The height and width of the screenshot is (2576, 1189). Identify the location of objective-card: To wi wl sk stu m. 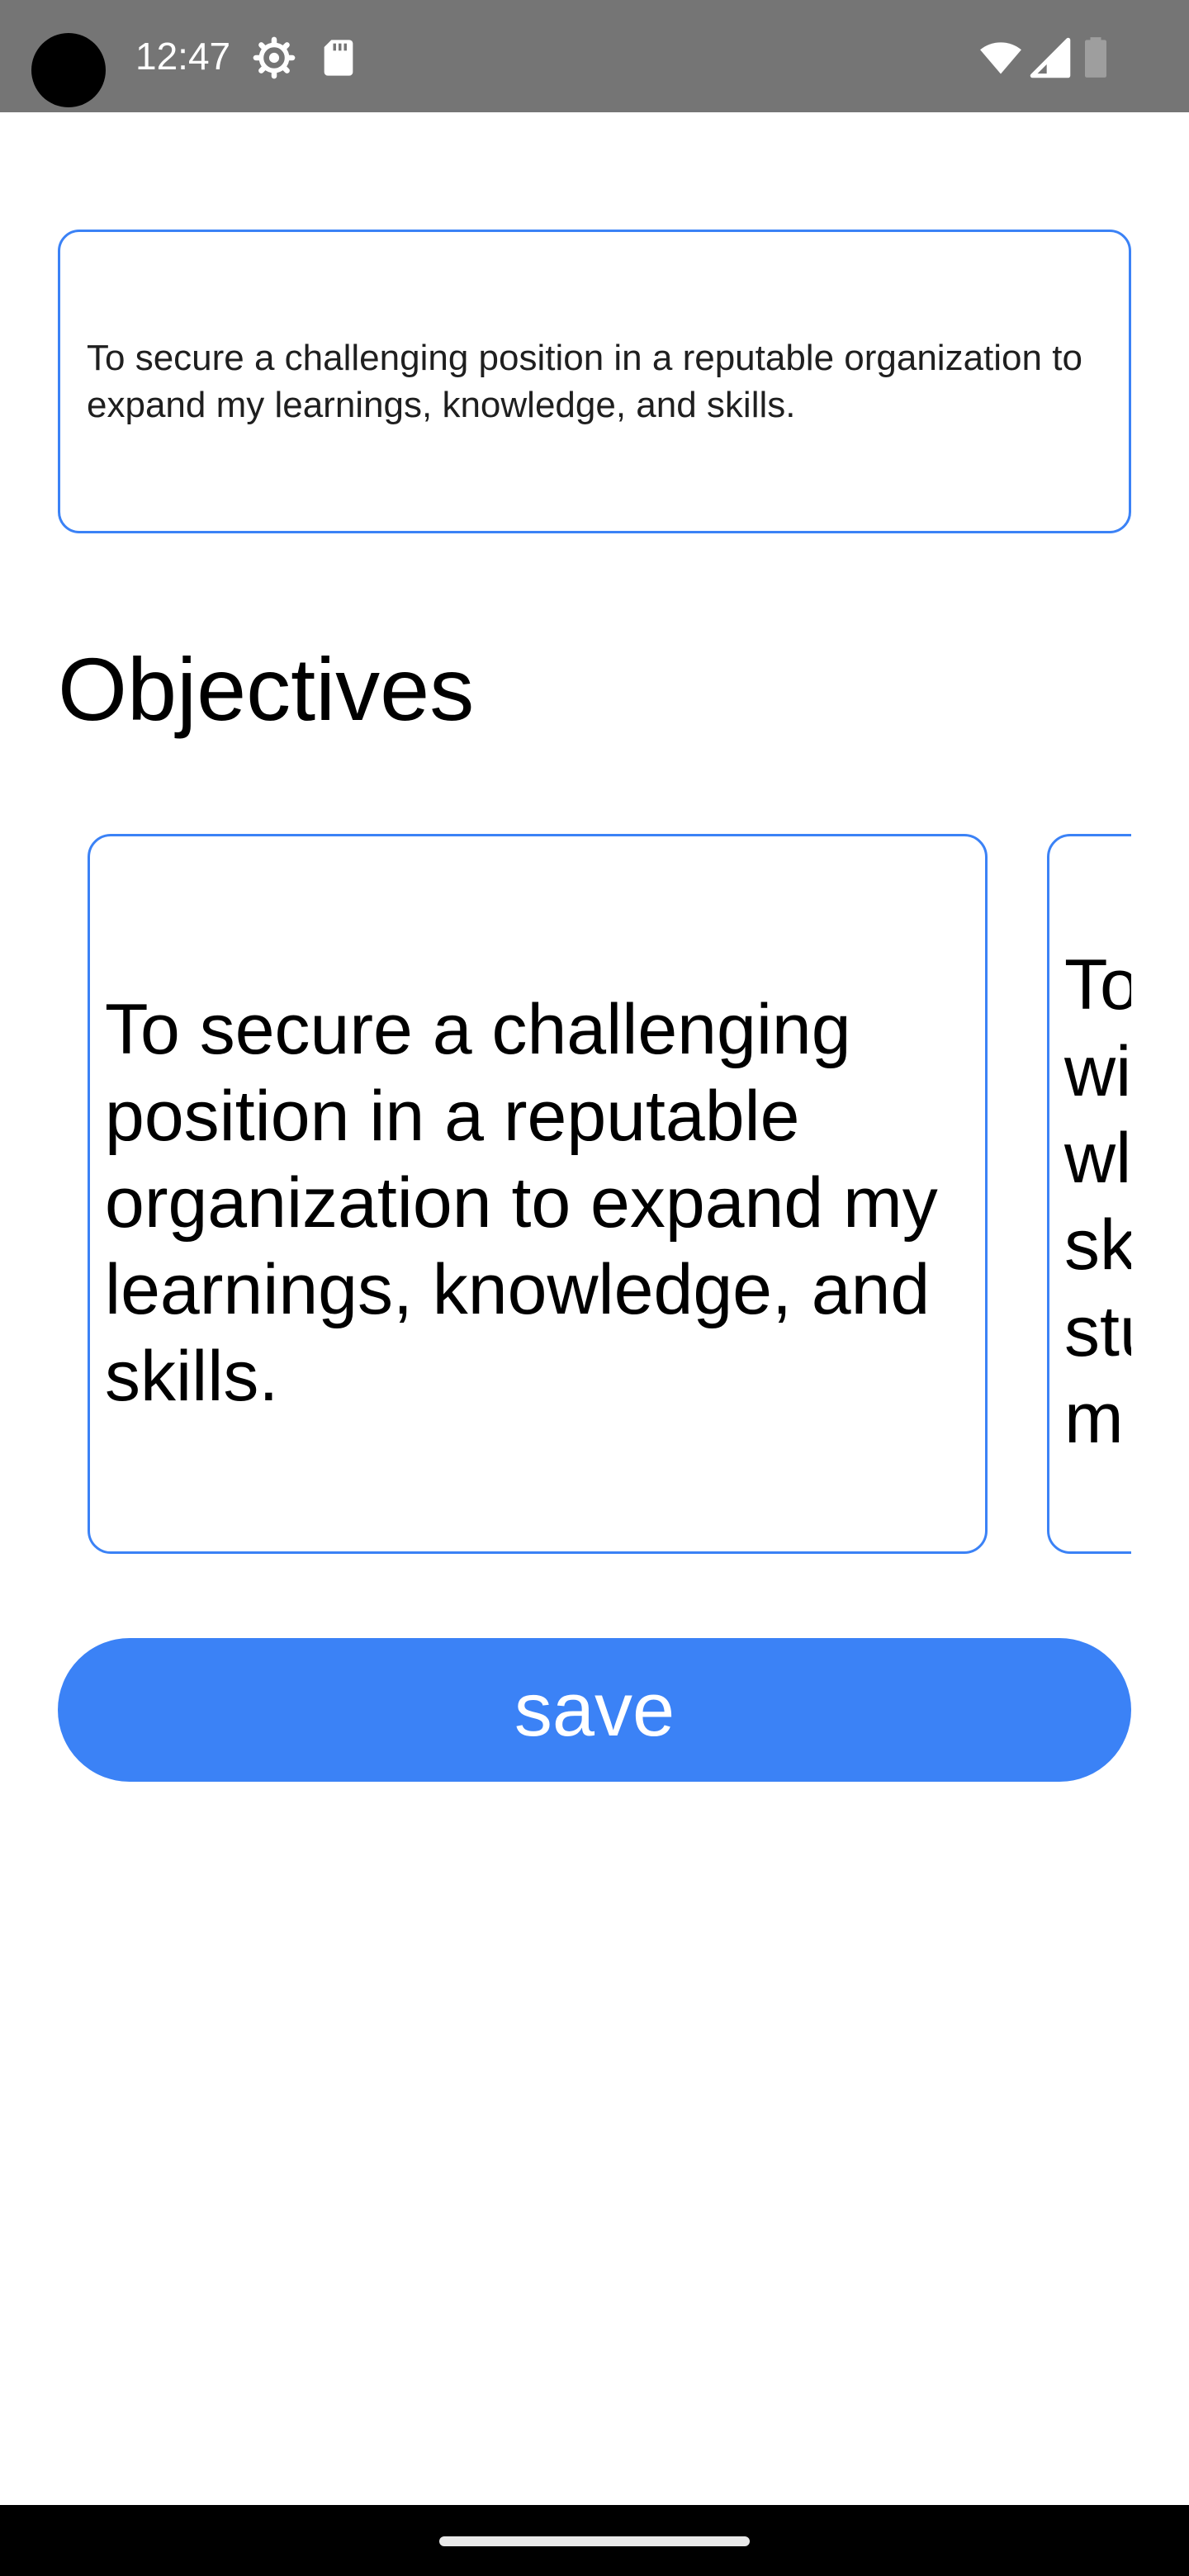
(1089, 1194).